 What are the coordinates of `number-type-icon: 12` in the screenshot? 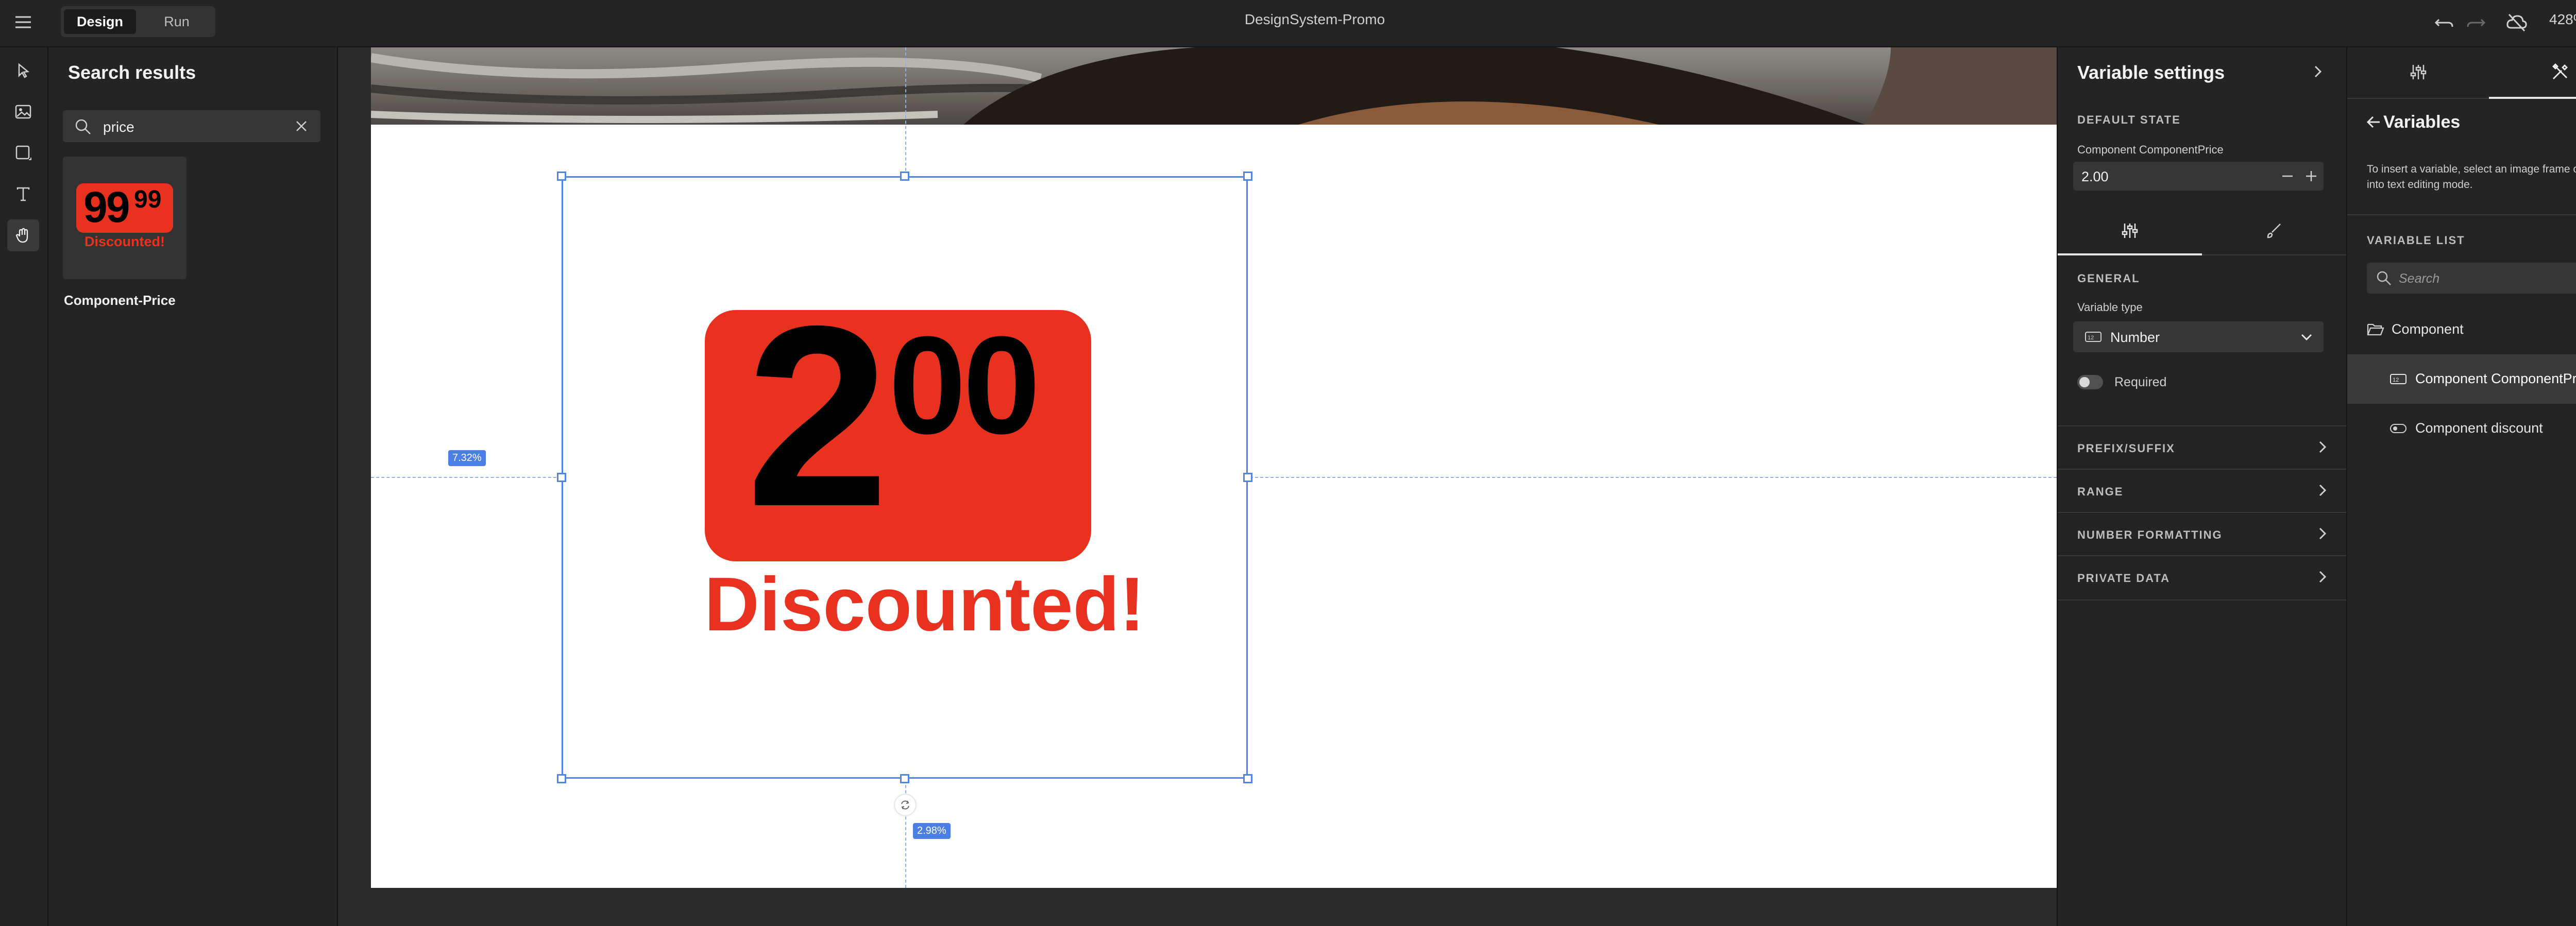 It's located at (2093, 337).